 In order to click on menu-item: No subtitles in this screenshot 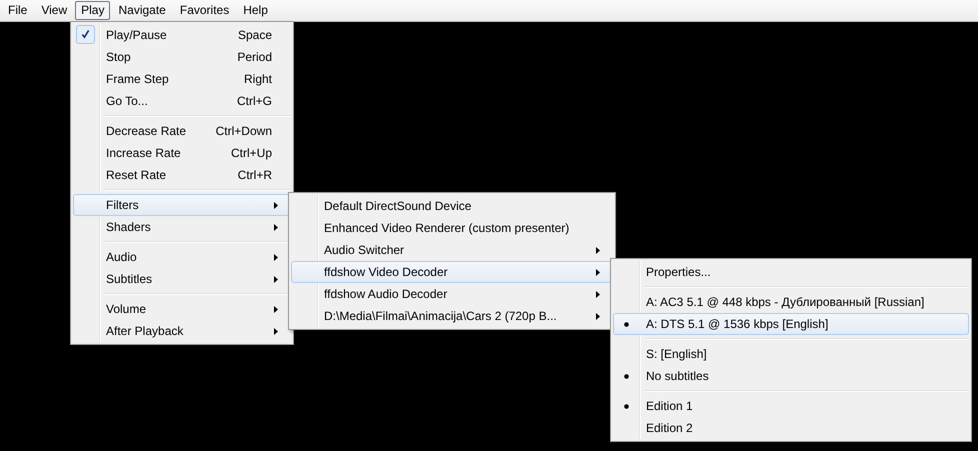, I will do `click(791, 376)`.